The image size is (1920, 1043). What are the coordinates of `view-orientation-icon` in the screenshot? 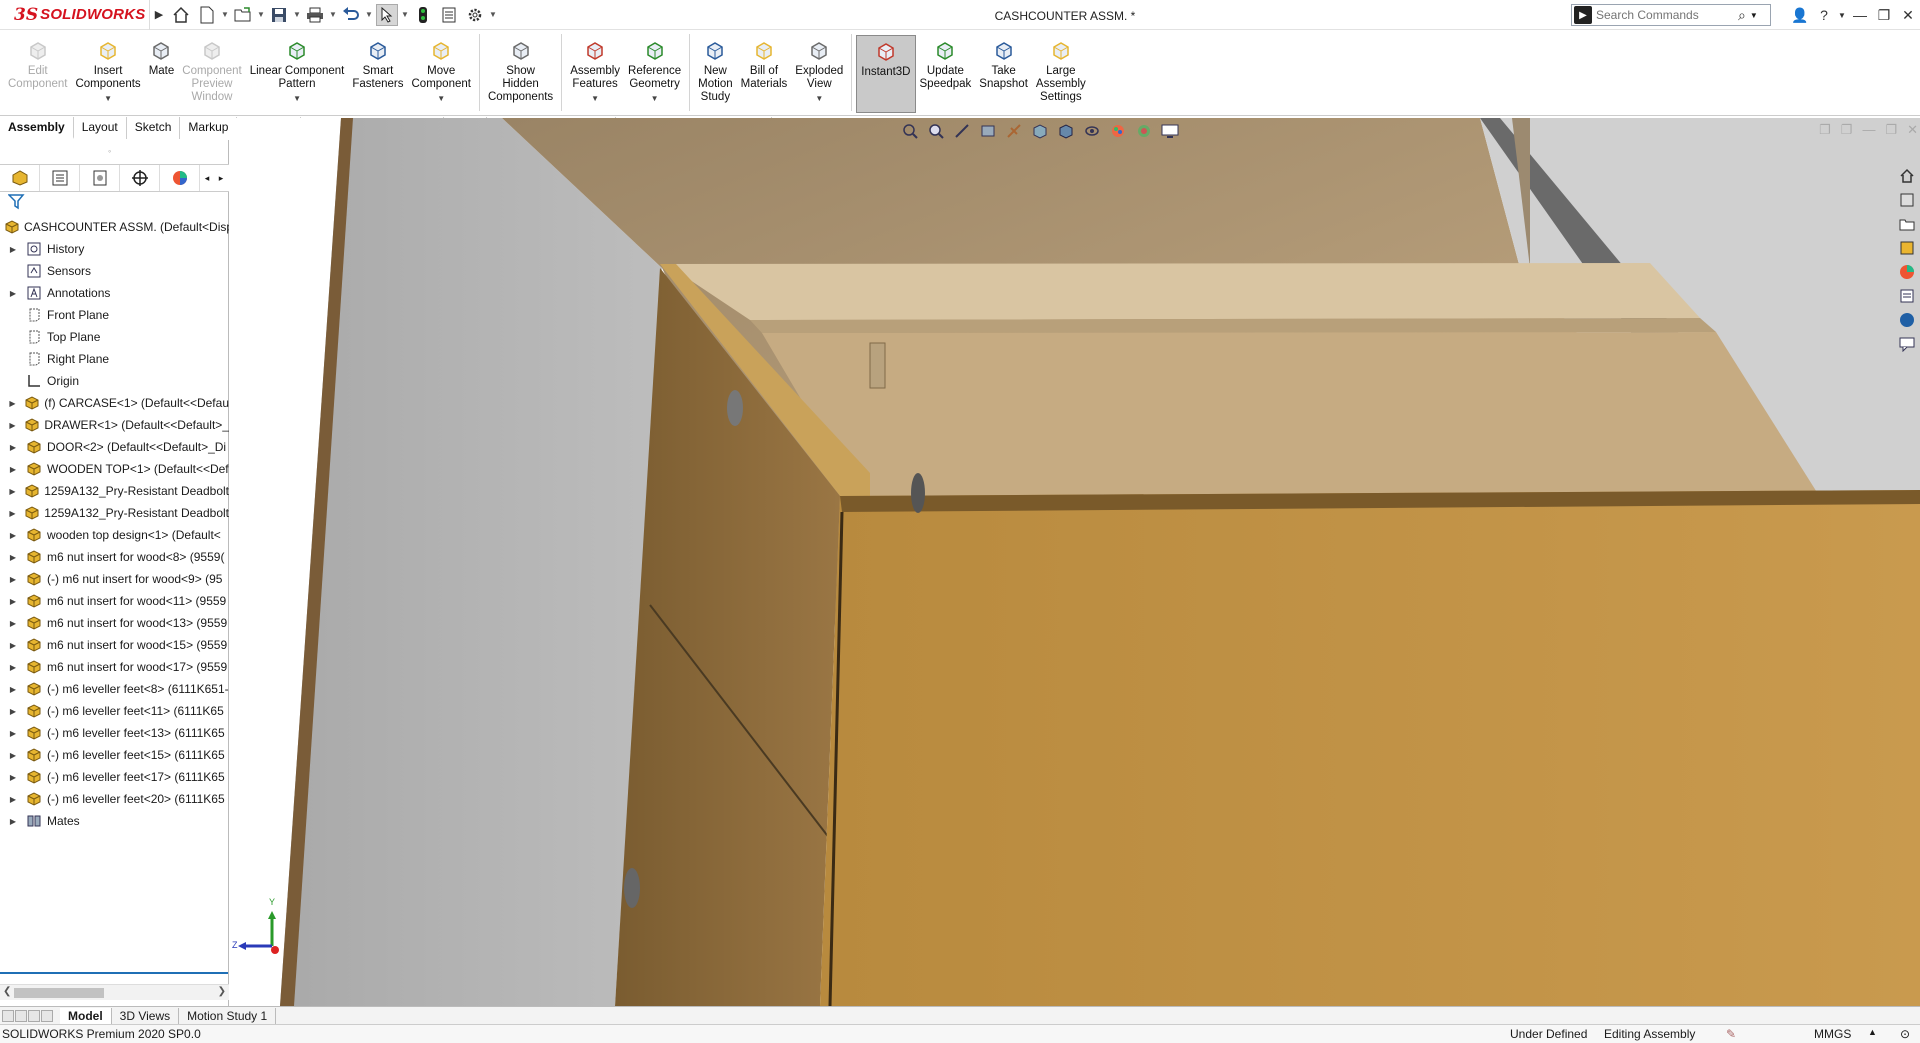 It's located at (1040, 131).